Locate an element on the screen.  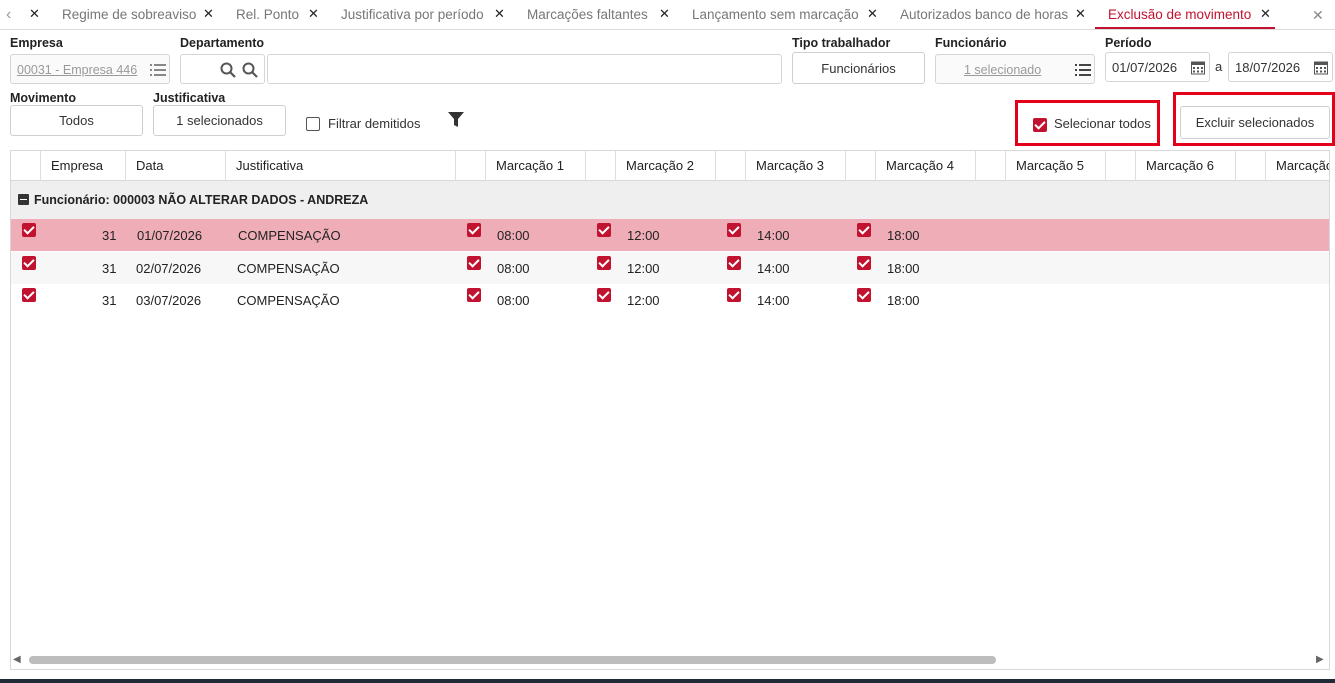
cell-data: 01/07/2026 is located at coordinates (170, 235).